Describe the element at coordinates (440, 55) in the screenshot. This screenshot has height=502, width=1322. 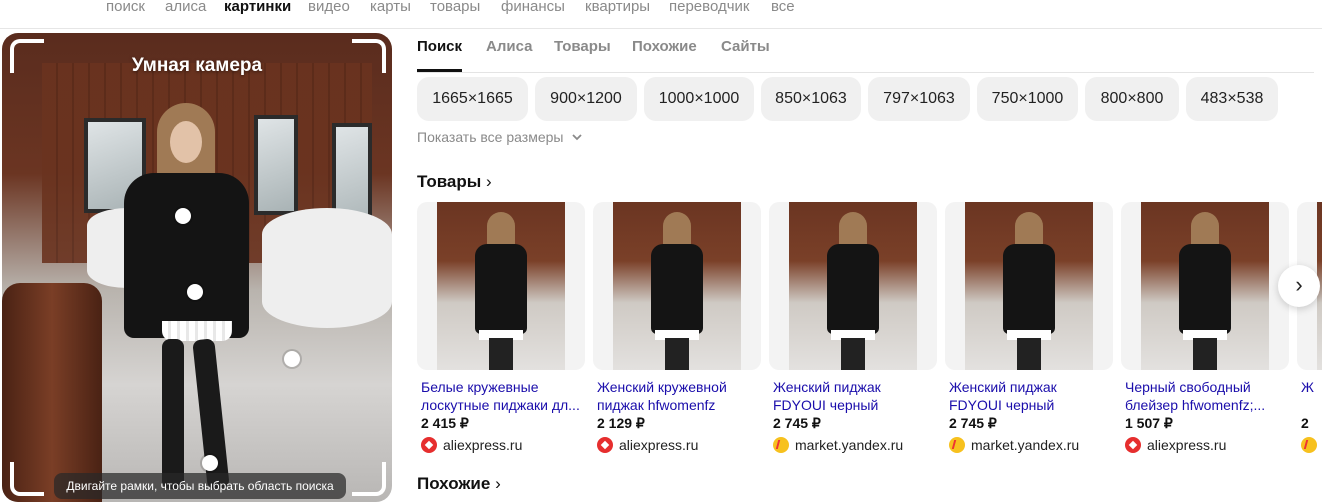
I see `tab-search: Поиск` at that location.